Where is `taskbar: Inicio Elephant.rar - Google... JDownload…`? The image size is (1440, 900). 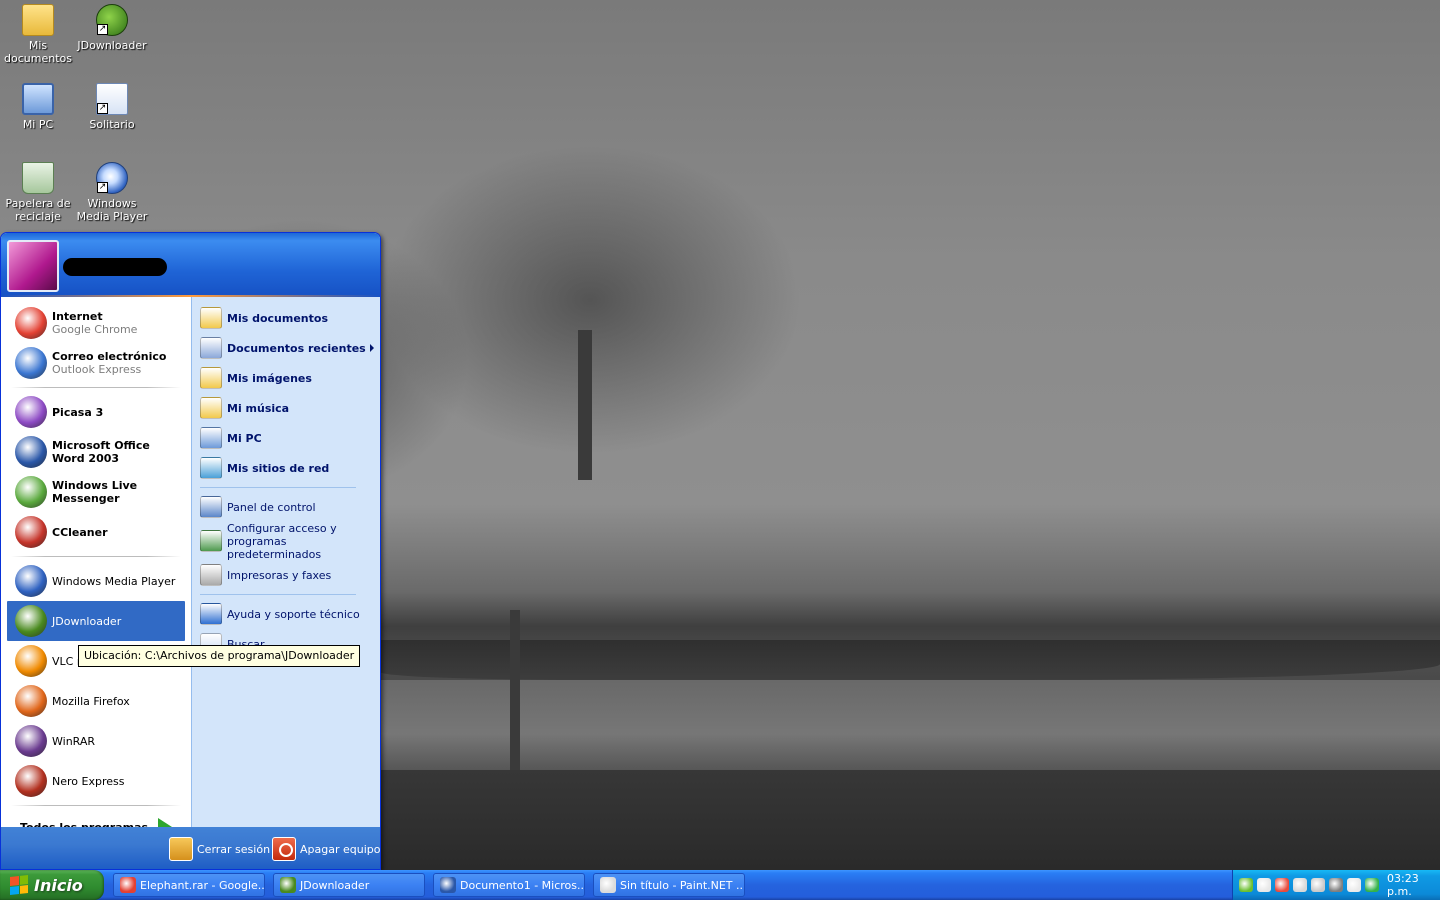
taskbar: Inicio Elephant.rar - Google... JDownload… is located at coordinates (720, 885).